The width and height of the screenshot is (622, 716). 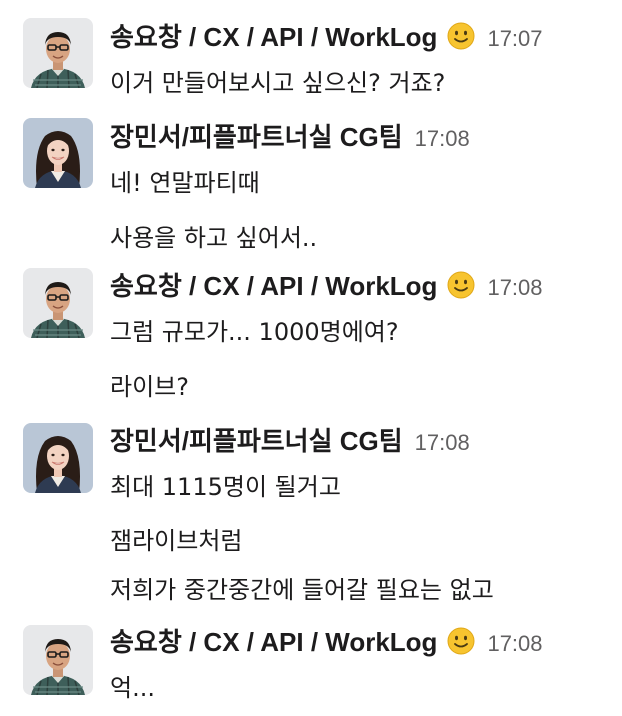 I want to click on message-text: 잼라이브처럼, so click(x=176, y=541).